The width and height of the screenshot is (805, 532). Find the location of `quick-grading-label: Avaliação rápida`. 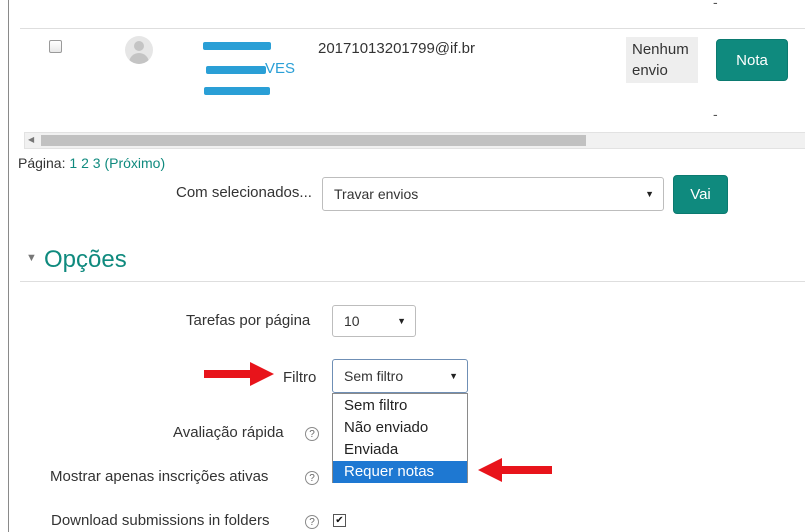

quick-grading-label: Avaliação rápida is located at coordinates (228, 432).